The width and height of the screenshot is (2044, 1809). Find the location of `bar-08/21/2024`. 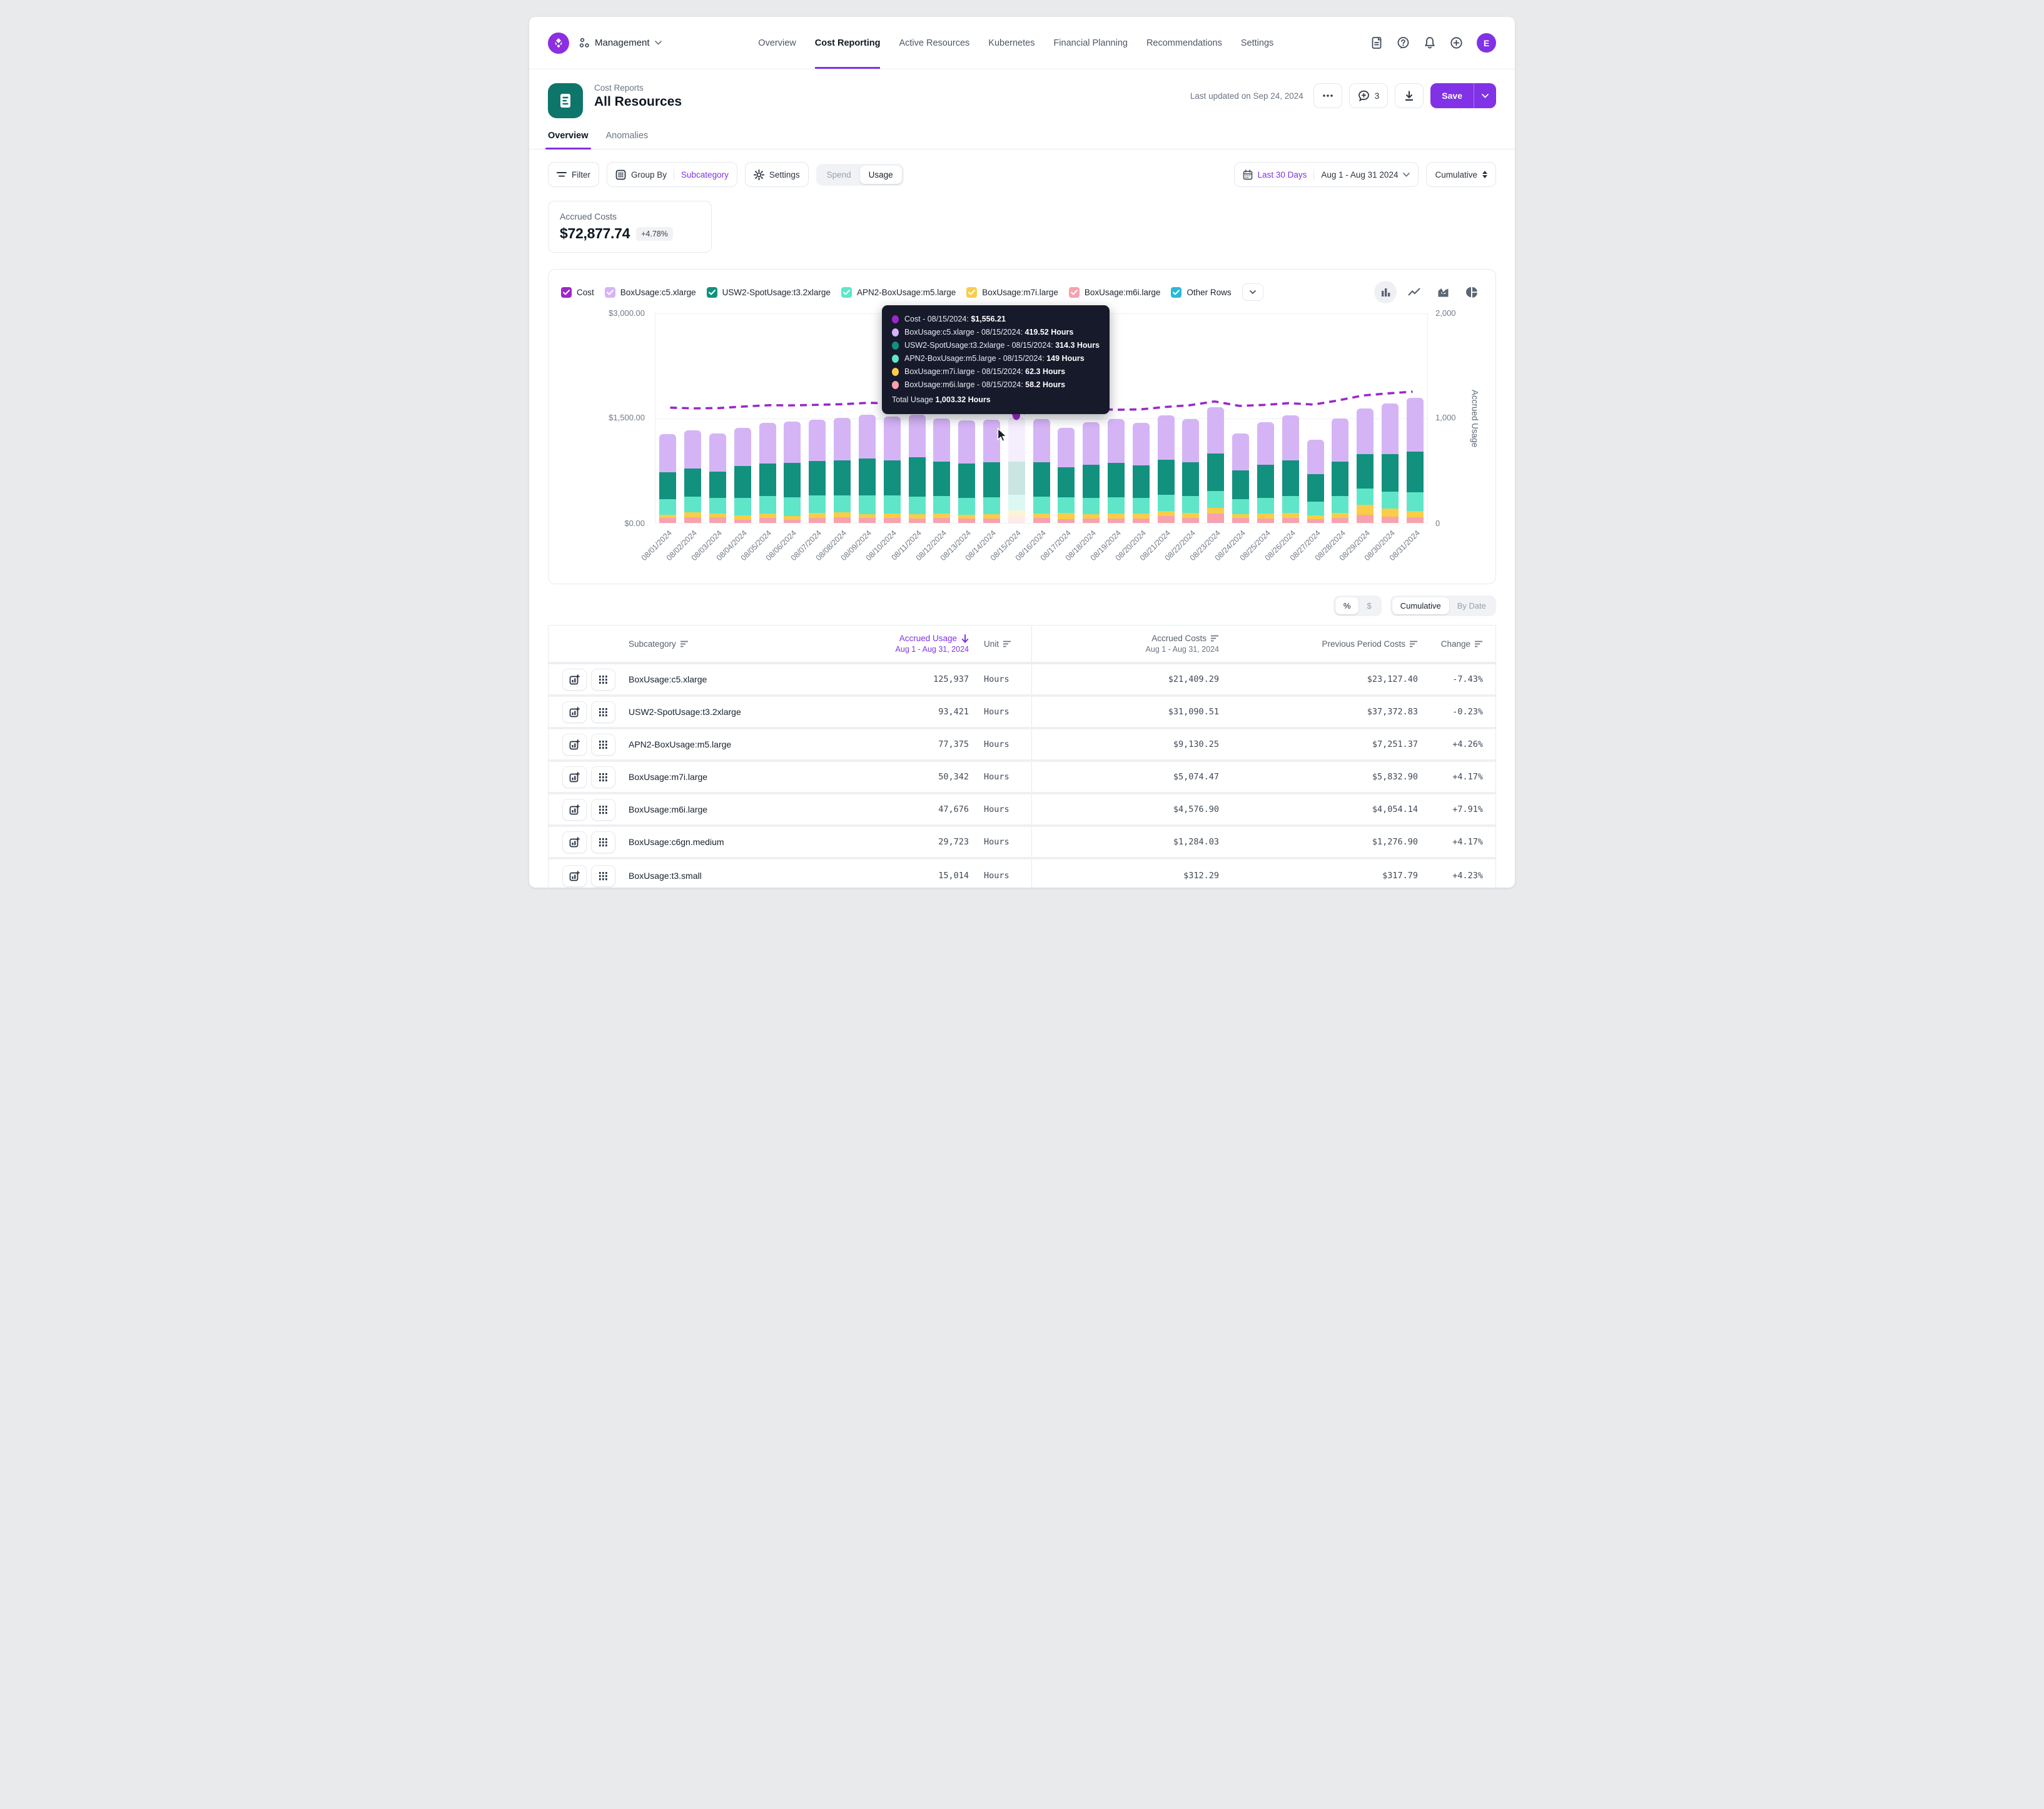

bar-08/21/2024 is located at coordinates (1165, 418).